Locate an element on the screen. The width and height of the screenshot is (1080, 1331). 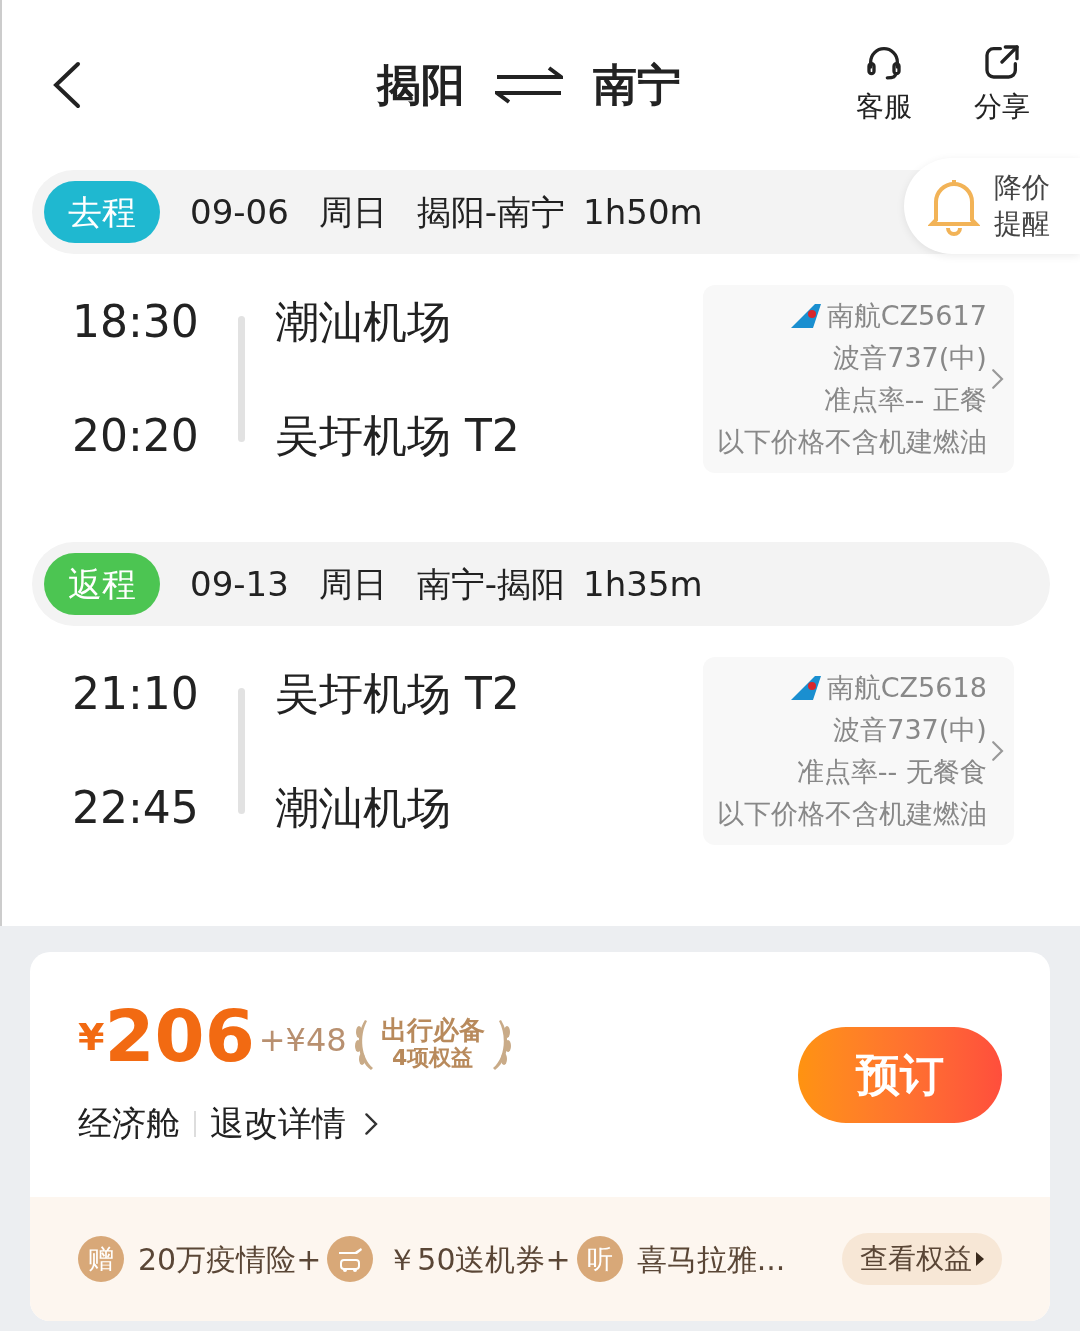
caret-right-icon is located at coordinates (980, 1259).